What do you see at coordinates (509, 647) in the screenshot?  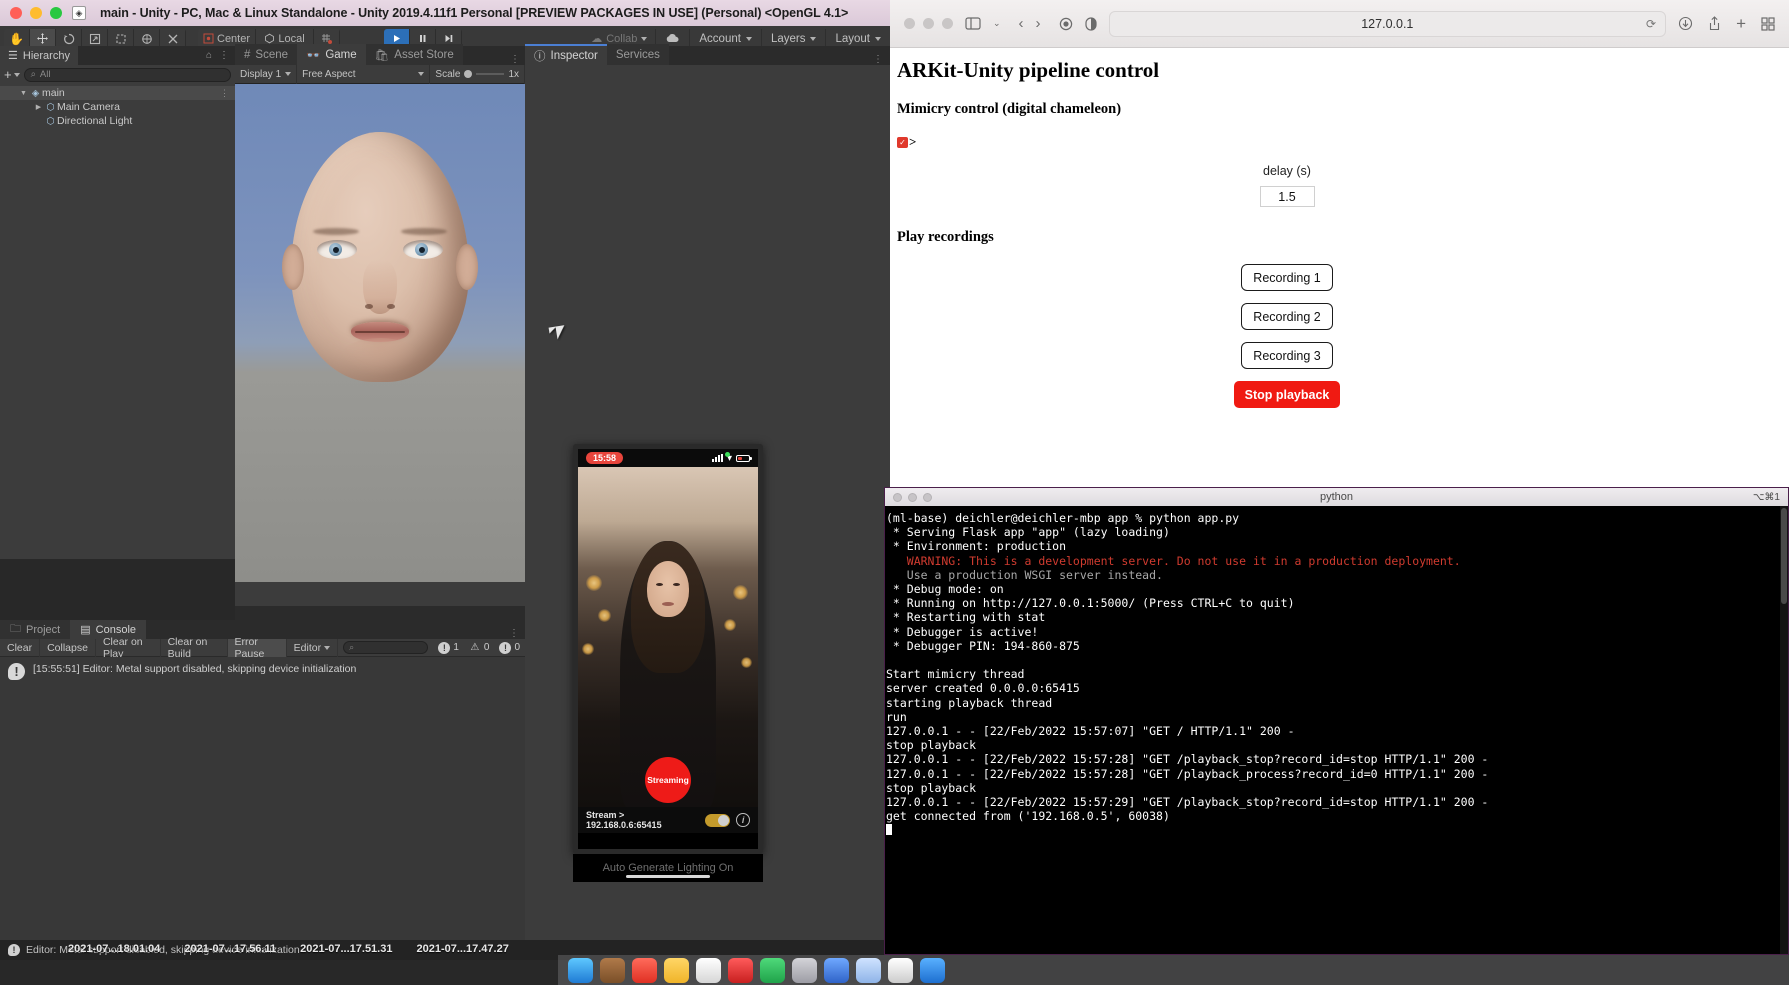 I see `info-count: ! 0` at bounding box center [509, 647].